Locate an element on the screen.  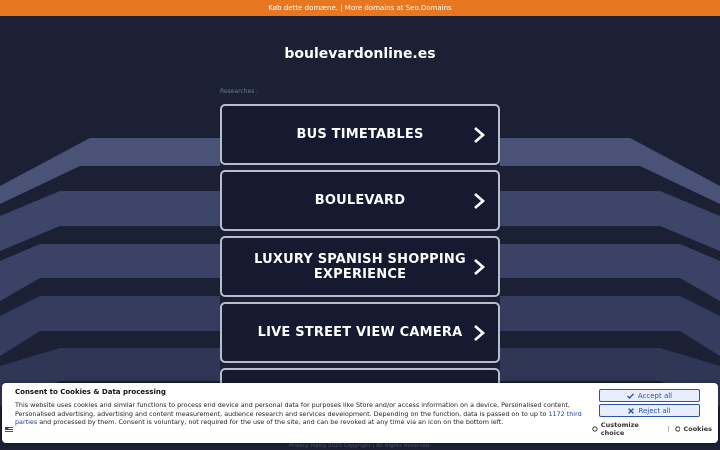
link-card-bus-timetables: BUS TIMETABLES is located at coordinates (360, 134).